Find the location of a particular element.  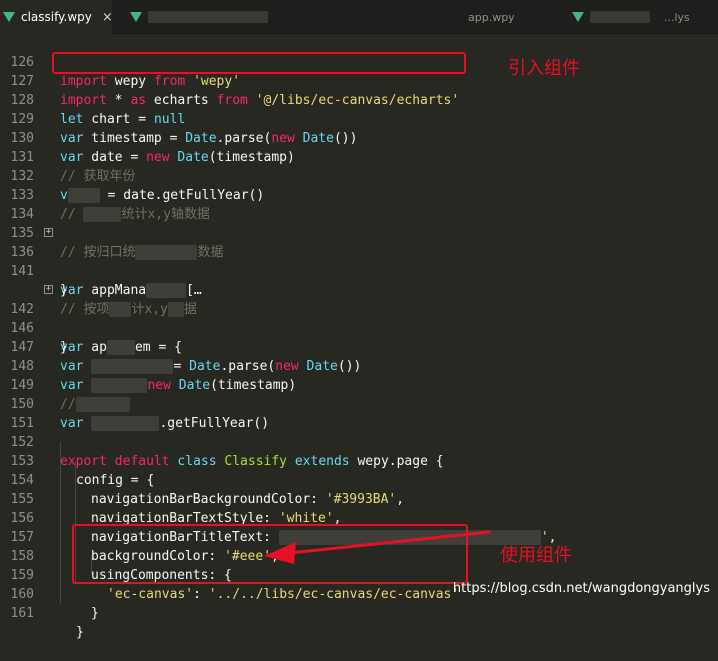

code-line: 130 var date = new Date(timestamp) is located at coordinates (359, 137).